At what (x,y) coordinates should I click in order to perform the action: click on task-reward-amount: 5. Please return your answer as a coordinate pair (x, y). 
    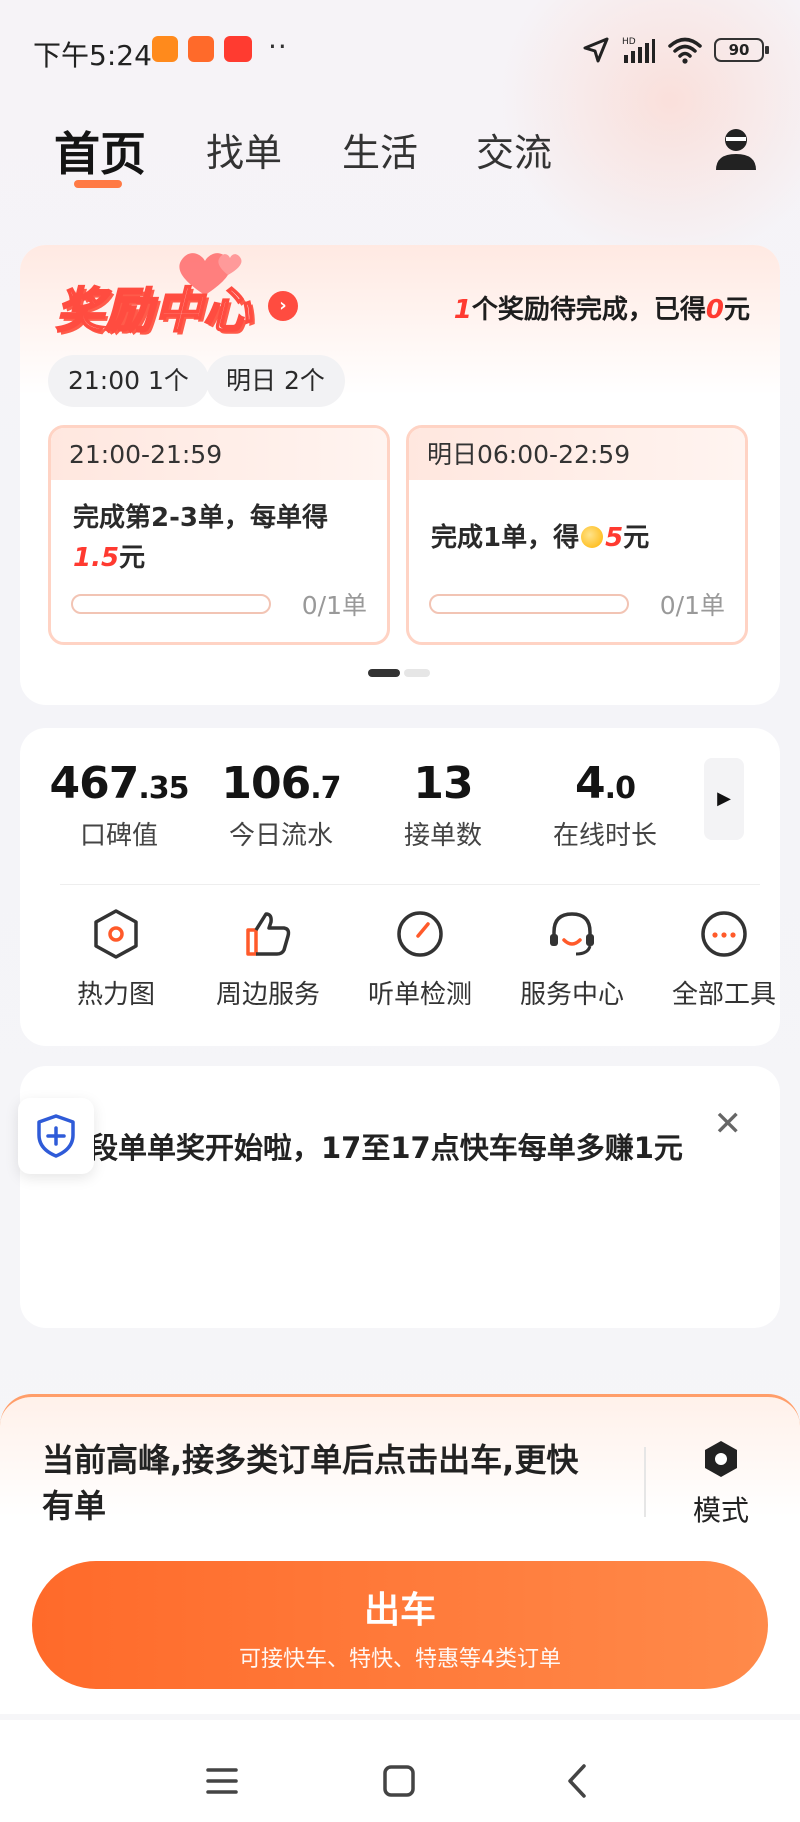
    Looking at the image, I should click on (614, 538).